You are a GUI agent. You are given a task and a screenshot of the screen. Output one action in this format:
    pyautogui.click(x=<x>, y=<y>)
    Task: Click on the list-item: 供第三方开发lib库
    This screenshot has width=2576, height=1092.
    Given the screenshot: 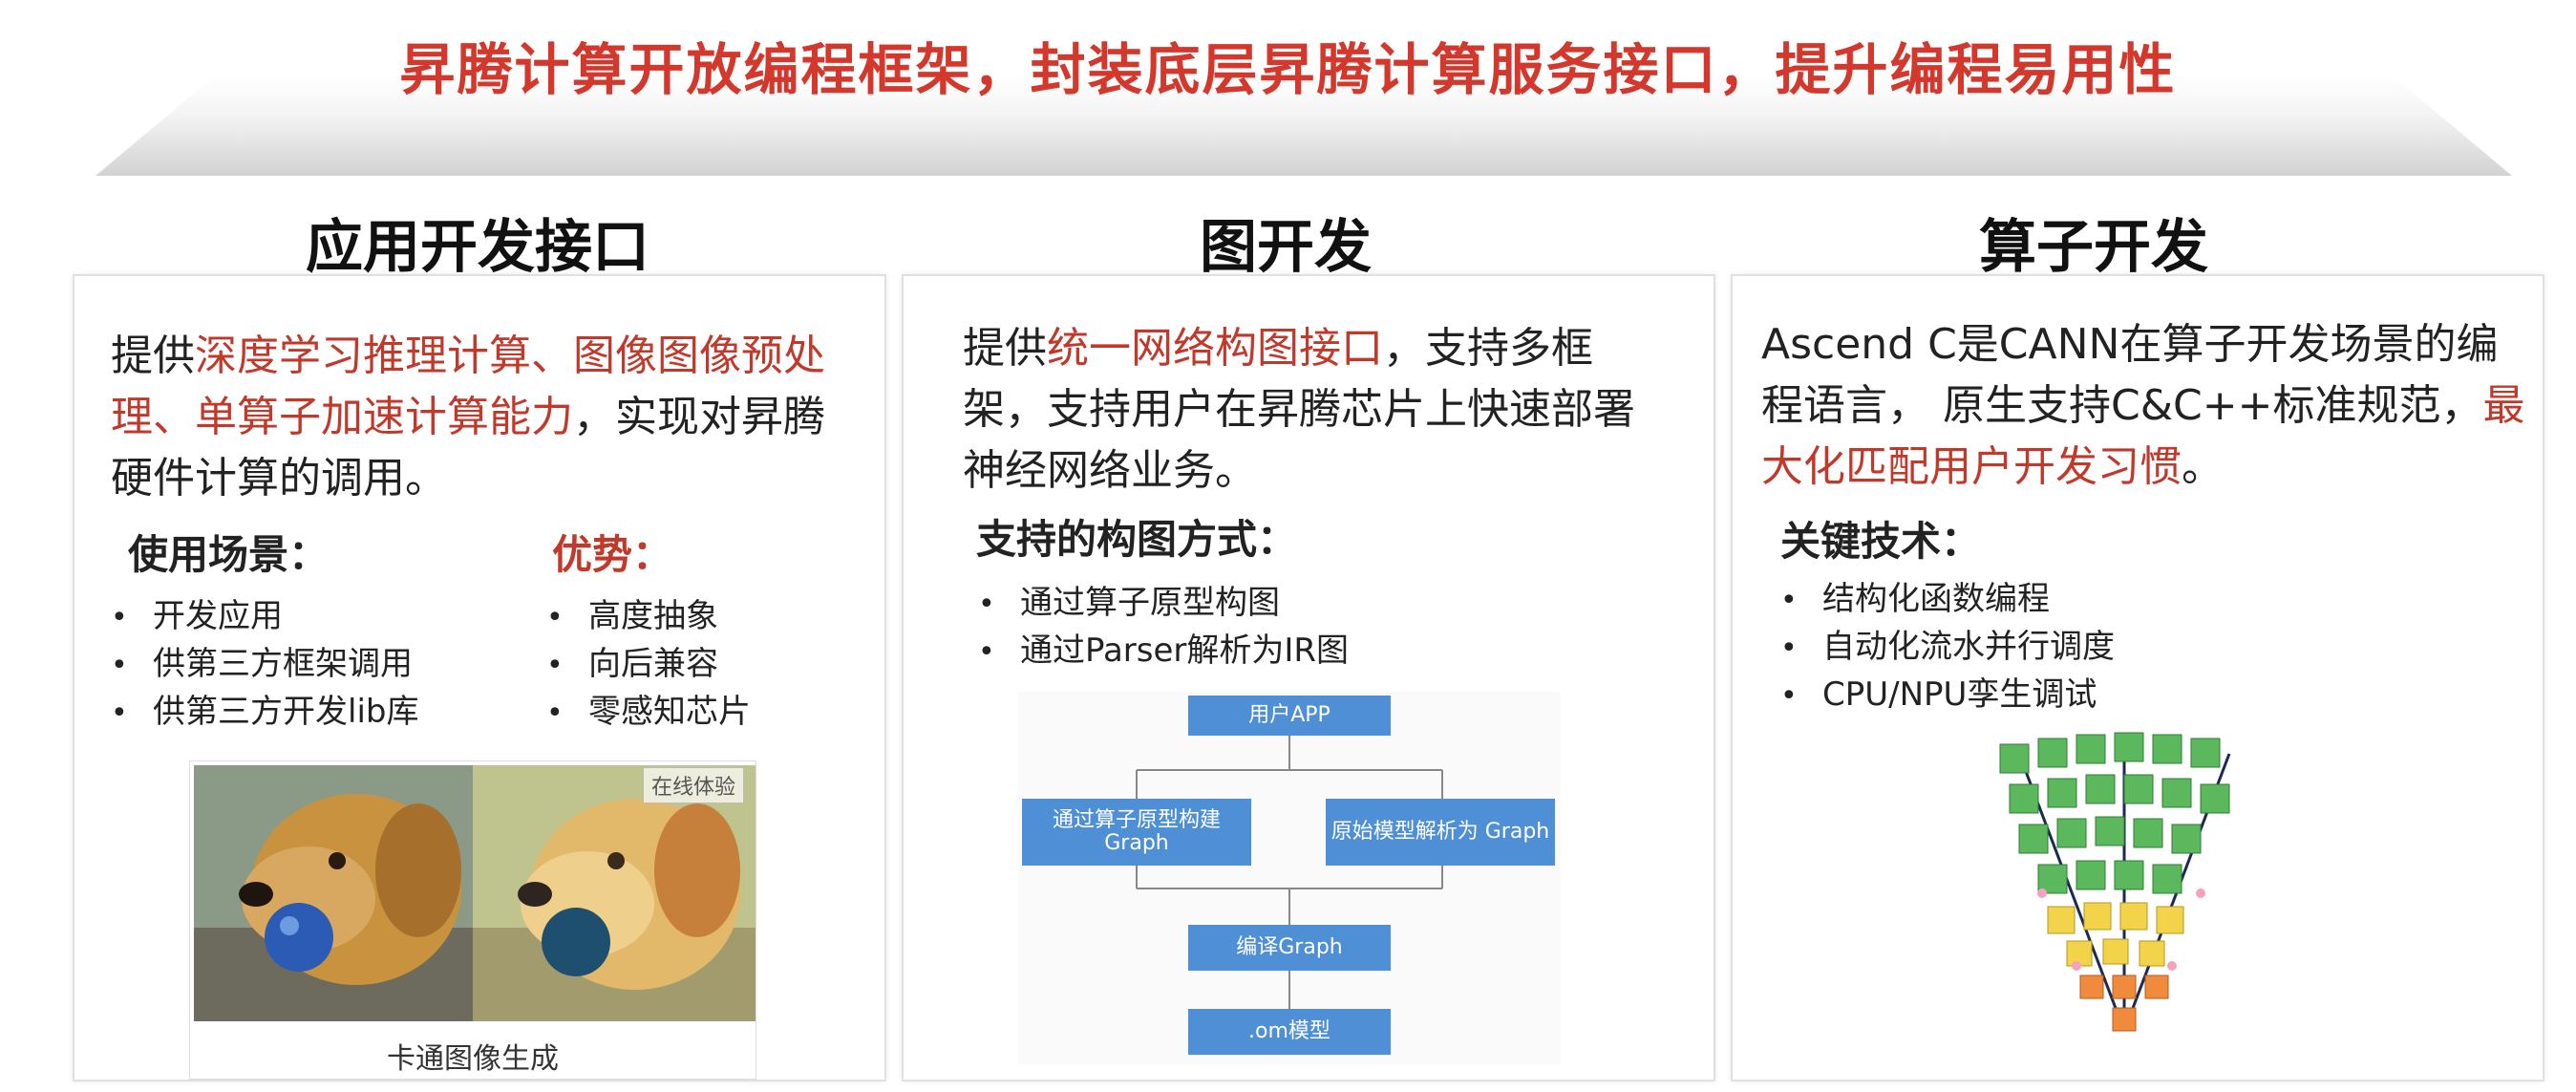 What is the action you would take?
    pyautogui.click(x=264, y=713)
    